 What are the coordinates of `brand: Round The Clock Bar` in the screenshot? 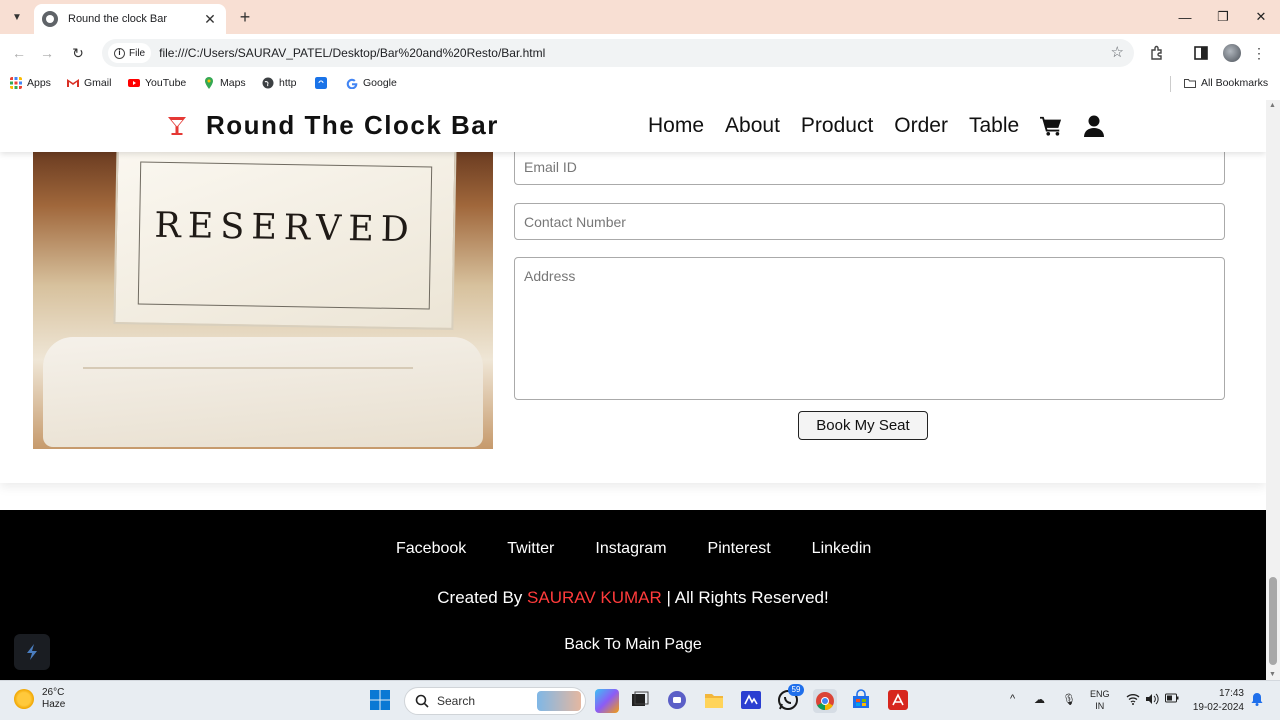 It's located at (332, 125).